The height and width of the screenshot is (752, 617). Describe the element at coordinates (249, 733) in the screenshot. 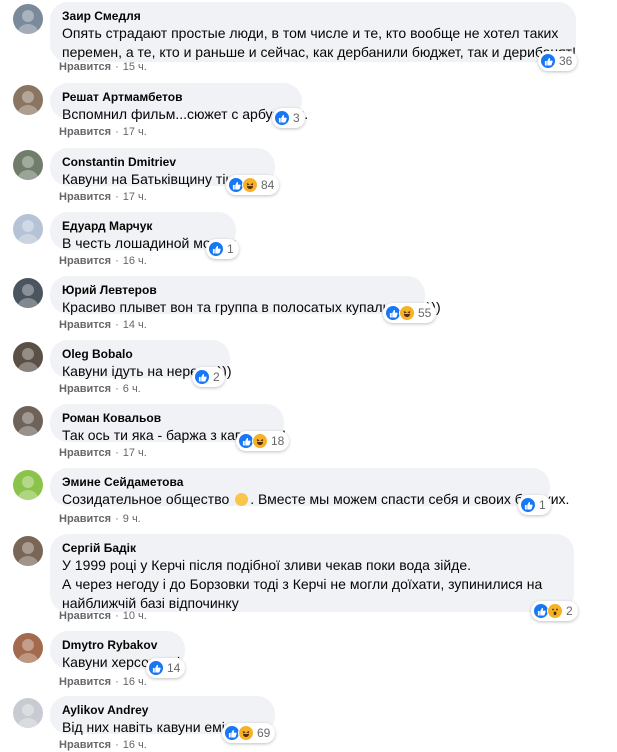

I see `reaction-summary: 69` at that location.